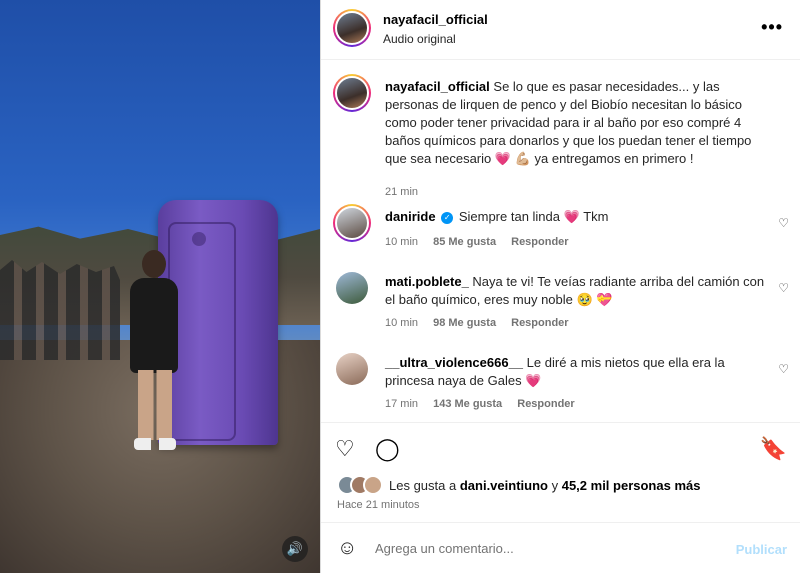 Image resolution: width=800 pixels, height=573 pixels. Describe the element at coordinates (437, 86) in the screenshot. I see `caption-username: nayafacil_official` at that location.